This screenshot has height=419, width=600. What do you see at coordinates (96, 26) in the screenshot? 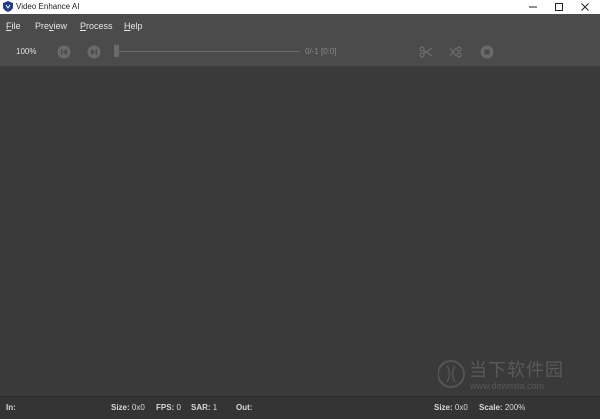
I see `menu-process: Process` at bounding box center [96, 26].